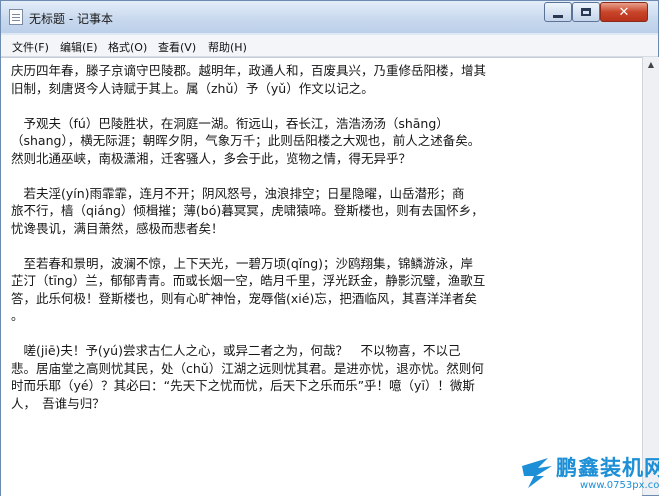  What do you see at coordinates (71, 19) in the screenshot?
I see `window-title: 无标题 - 记事本` at bounding box center [71, 19].